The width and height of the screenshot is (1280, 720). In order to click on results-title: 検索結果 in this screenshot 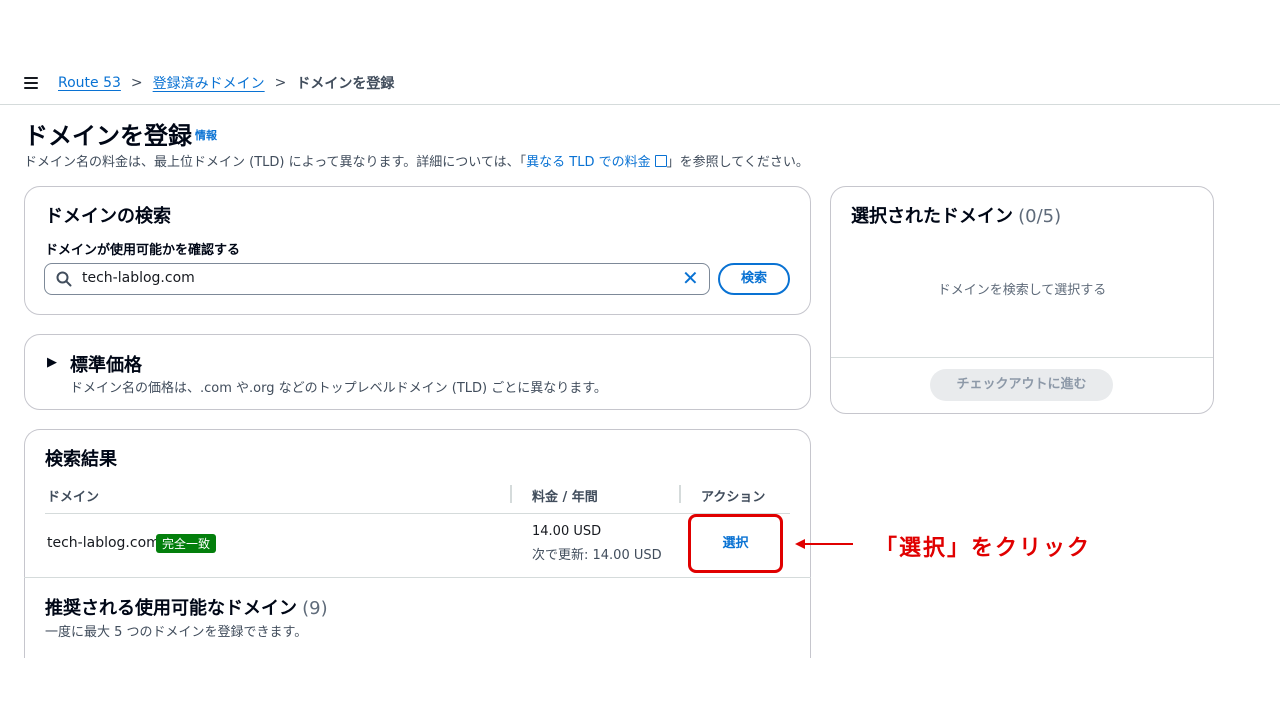, I will do `click(81, 459)`.